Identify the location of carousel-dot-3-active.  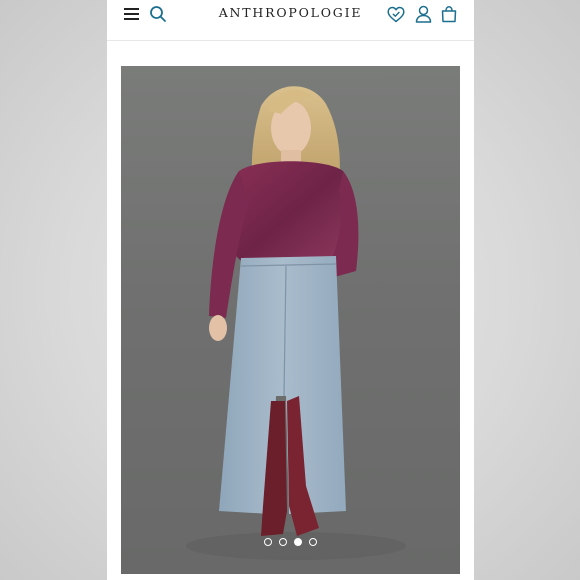
(298, 542).